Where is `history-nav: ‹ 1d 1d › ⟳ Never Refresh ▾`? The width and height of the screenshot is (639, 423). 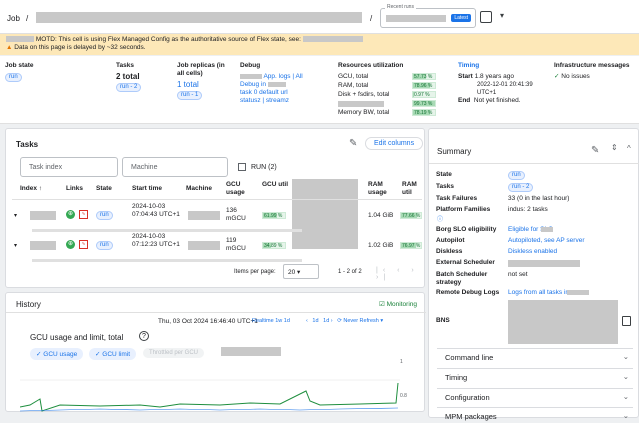
history-nav: ‹ 1d 1d › ⟳ Never Refresh ▾ is located at coordinates (344, 321).